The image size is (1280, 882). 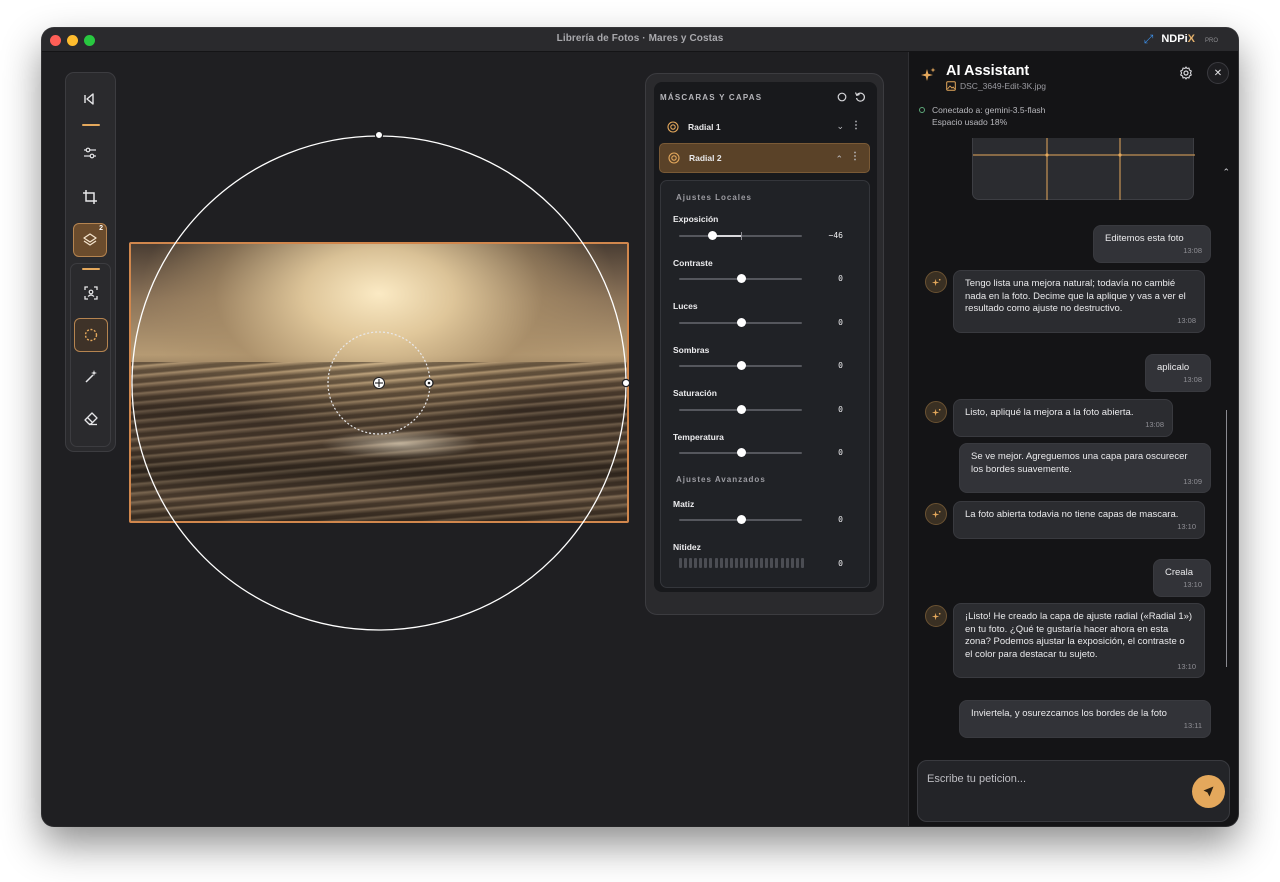 I want to click on adj-label-sharpness: Nitidez, so click(x=687, y=547).